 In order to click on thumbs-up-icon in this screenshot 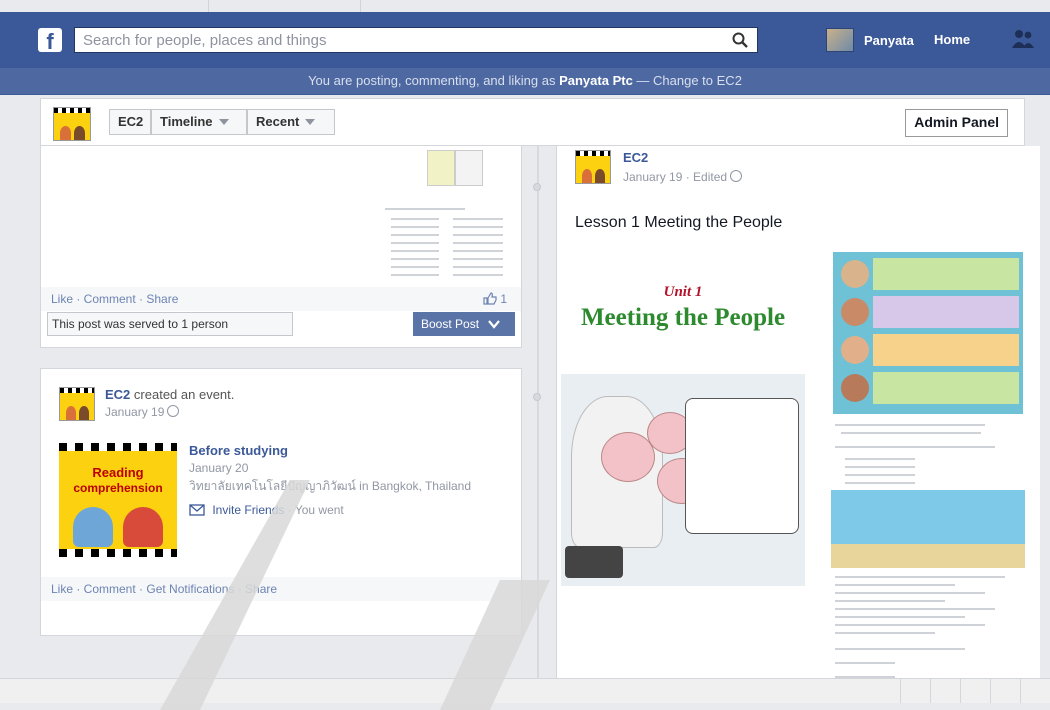, I will do `click(490, 298)`.